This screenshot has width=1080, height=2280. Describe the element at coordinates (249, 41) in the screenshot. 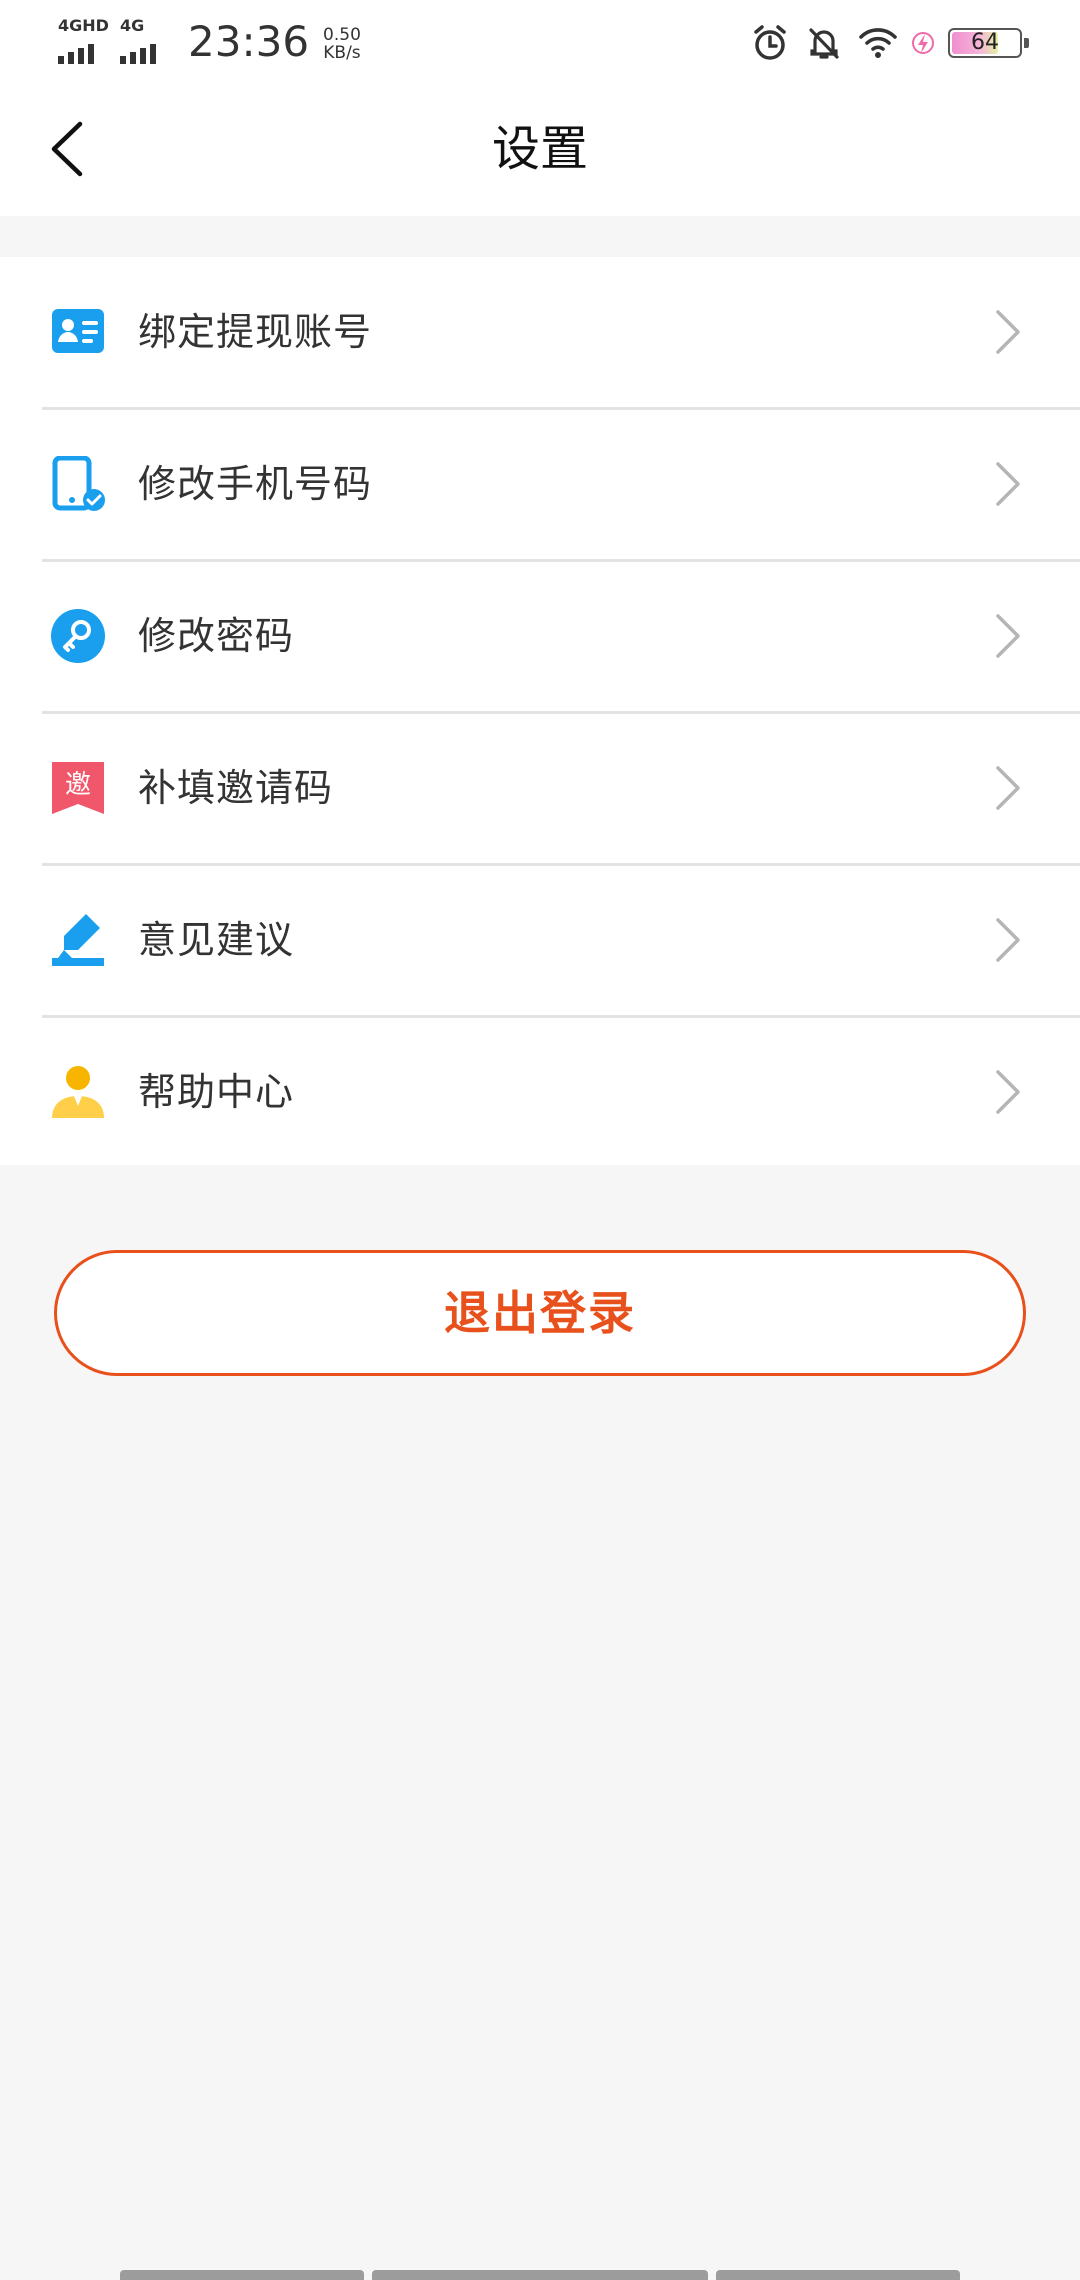

I see `status-time: 23:36` at that location.